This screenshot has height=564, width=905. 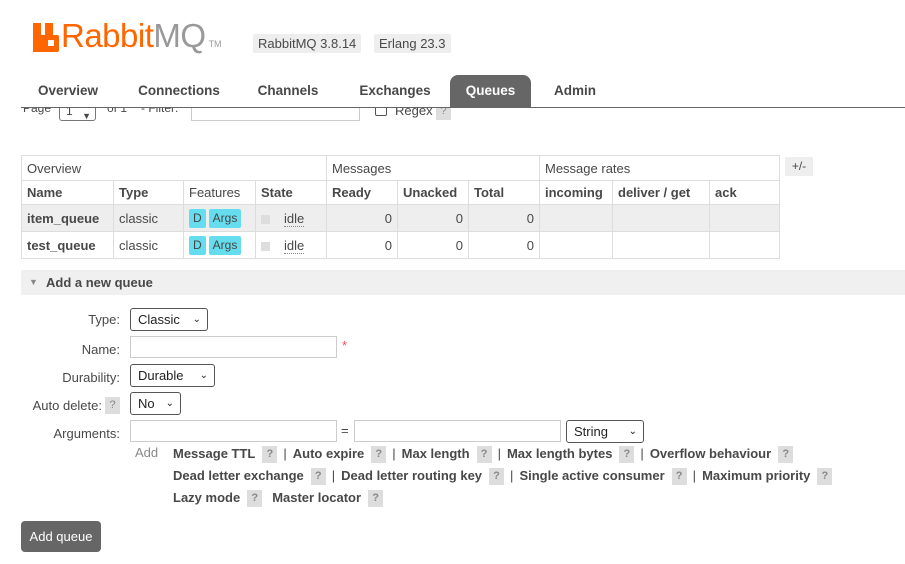 What do you see at coordinates (316, 497) in the screenshot?
I see `arg-master-locator: Master locator` at bounding box center [316, 497].